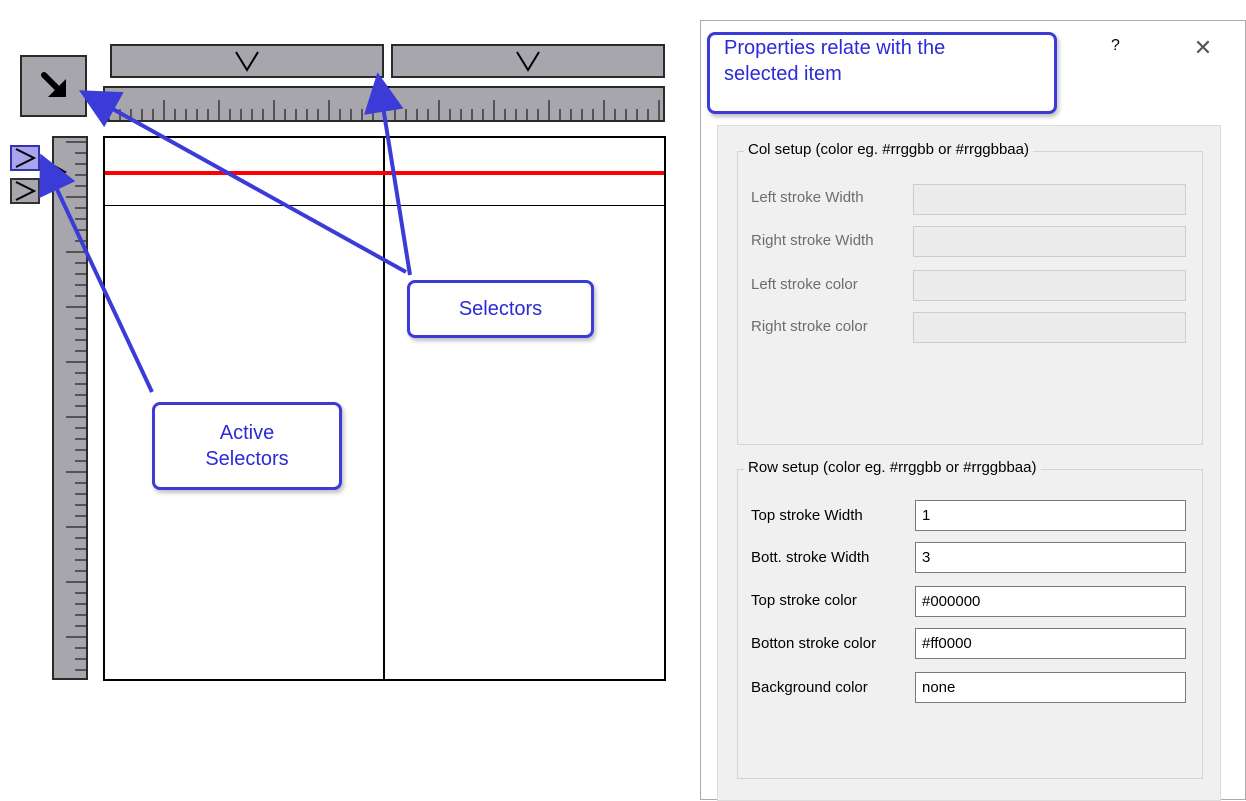 This screenshot has height=801, width=1246. Describe the element at coordinates (835, 48) in the screenshot. I see `properties-callout-line1: Properties relate with the` at that location.